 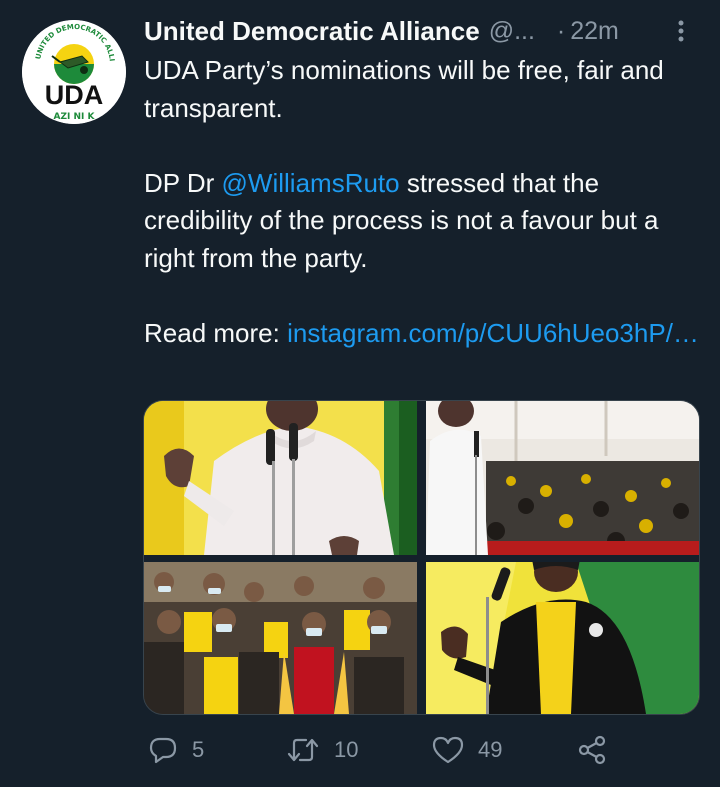 I want to click on reply-button: 5, so click(x=176, y=750).